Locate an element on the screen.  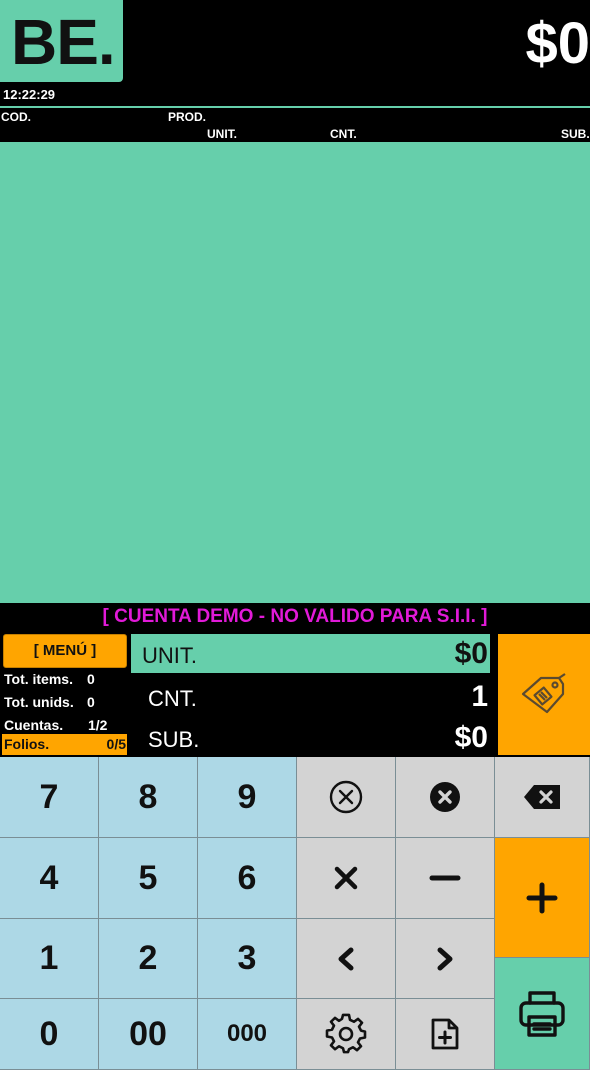
folios-label: Folios. is located at coordinates (27, 744).